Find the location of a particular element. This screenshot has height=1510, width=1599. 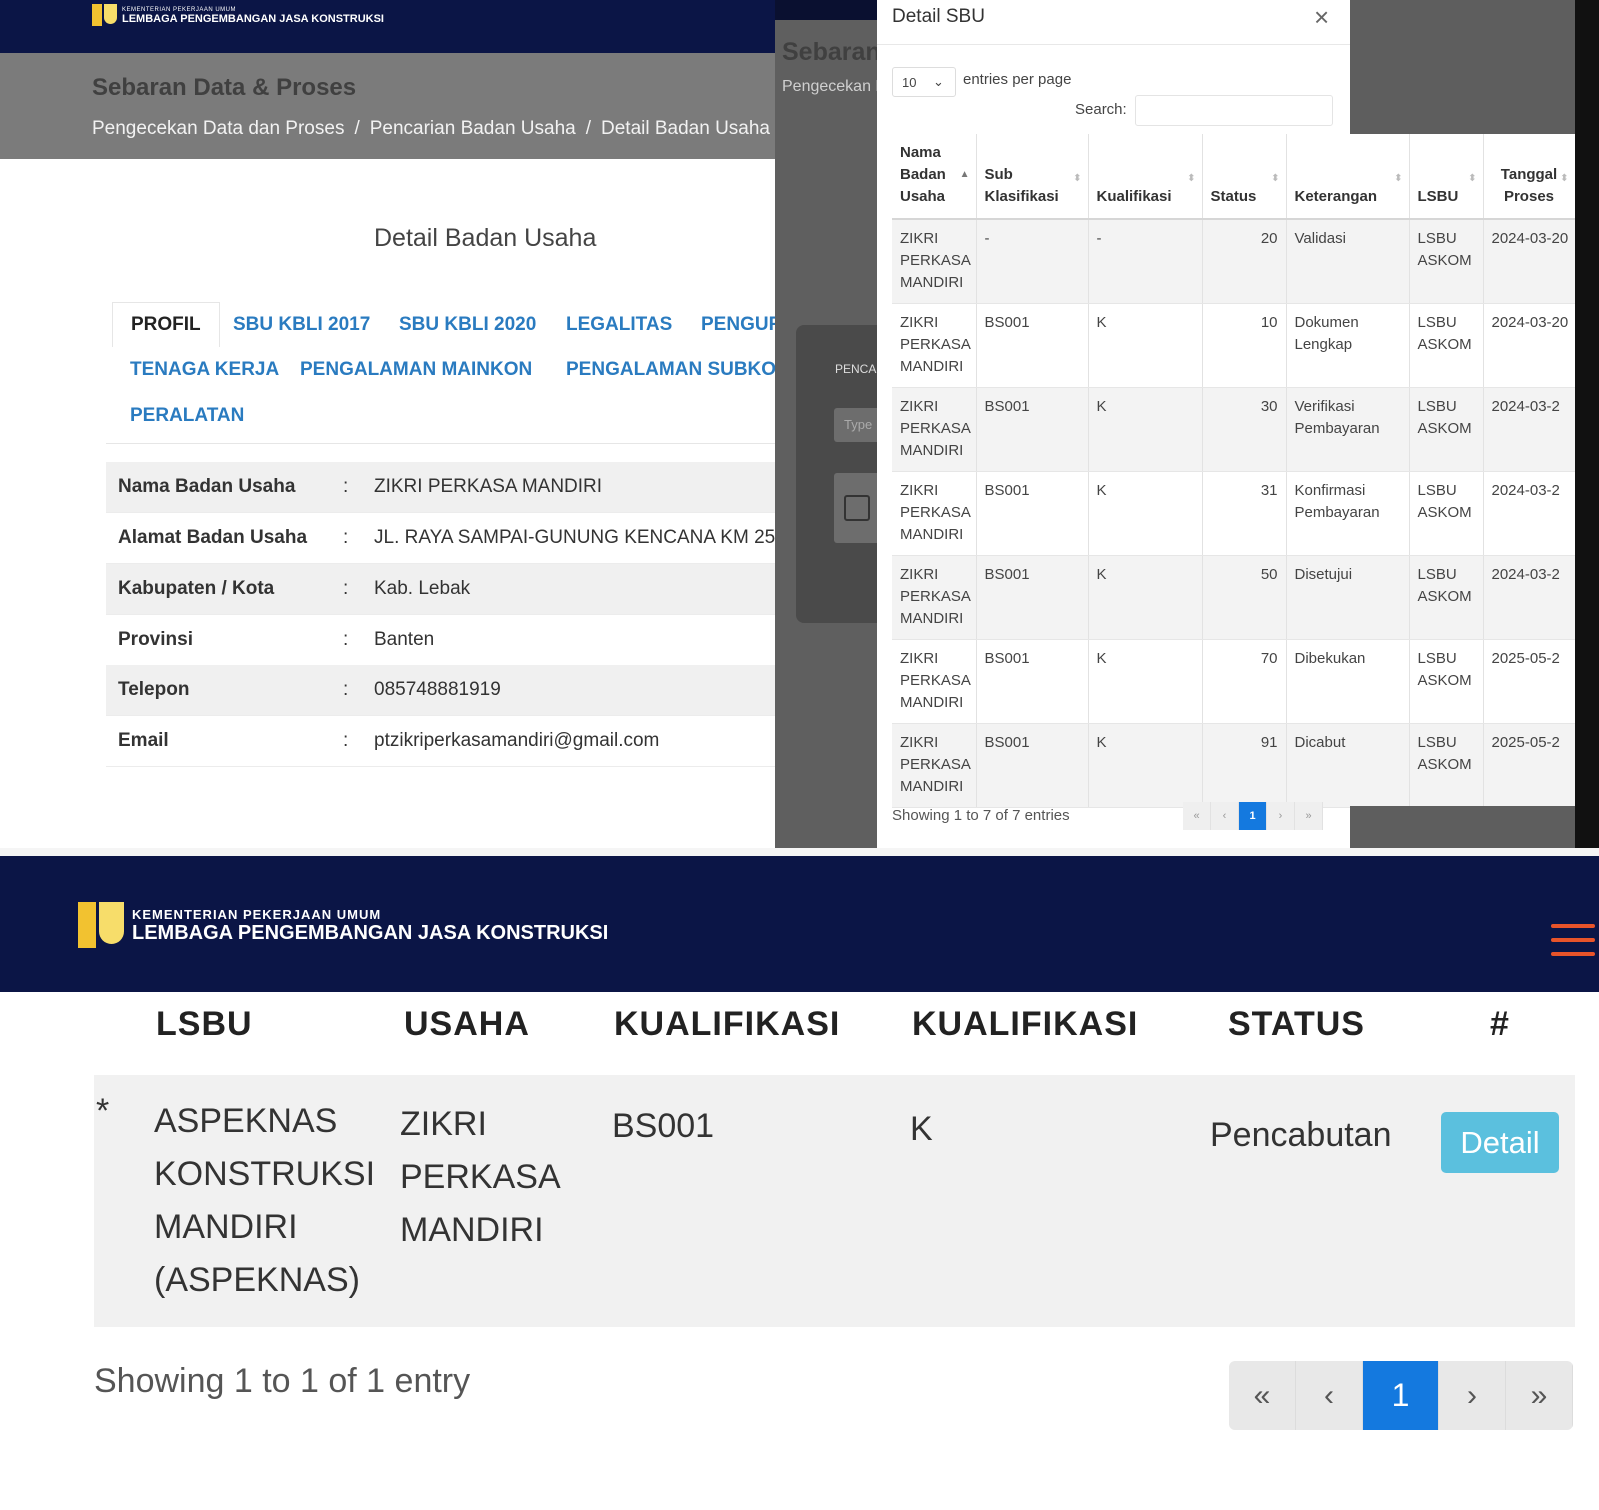

col-lsbu: LSBU ⬍ is located at coordinates (1446, 177).